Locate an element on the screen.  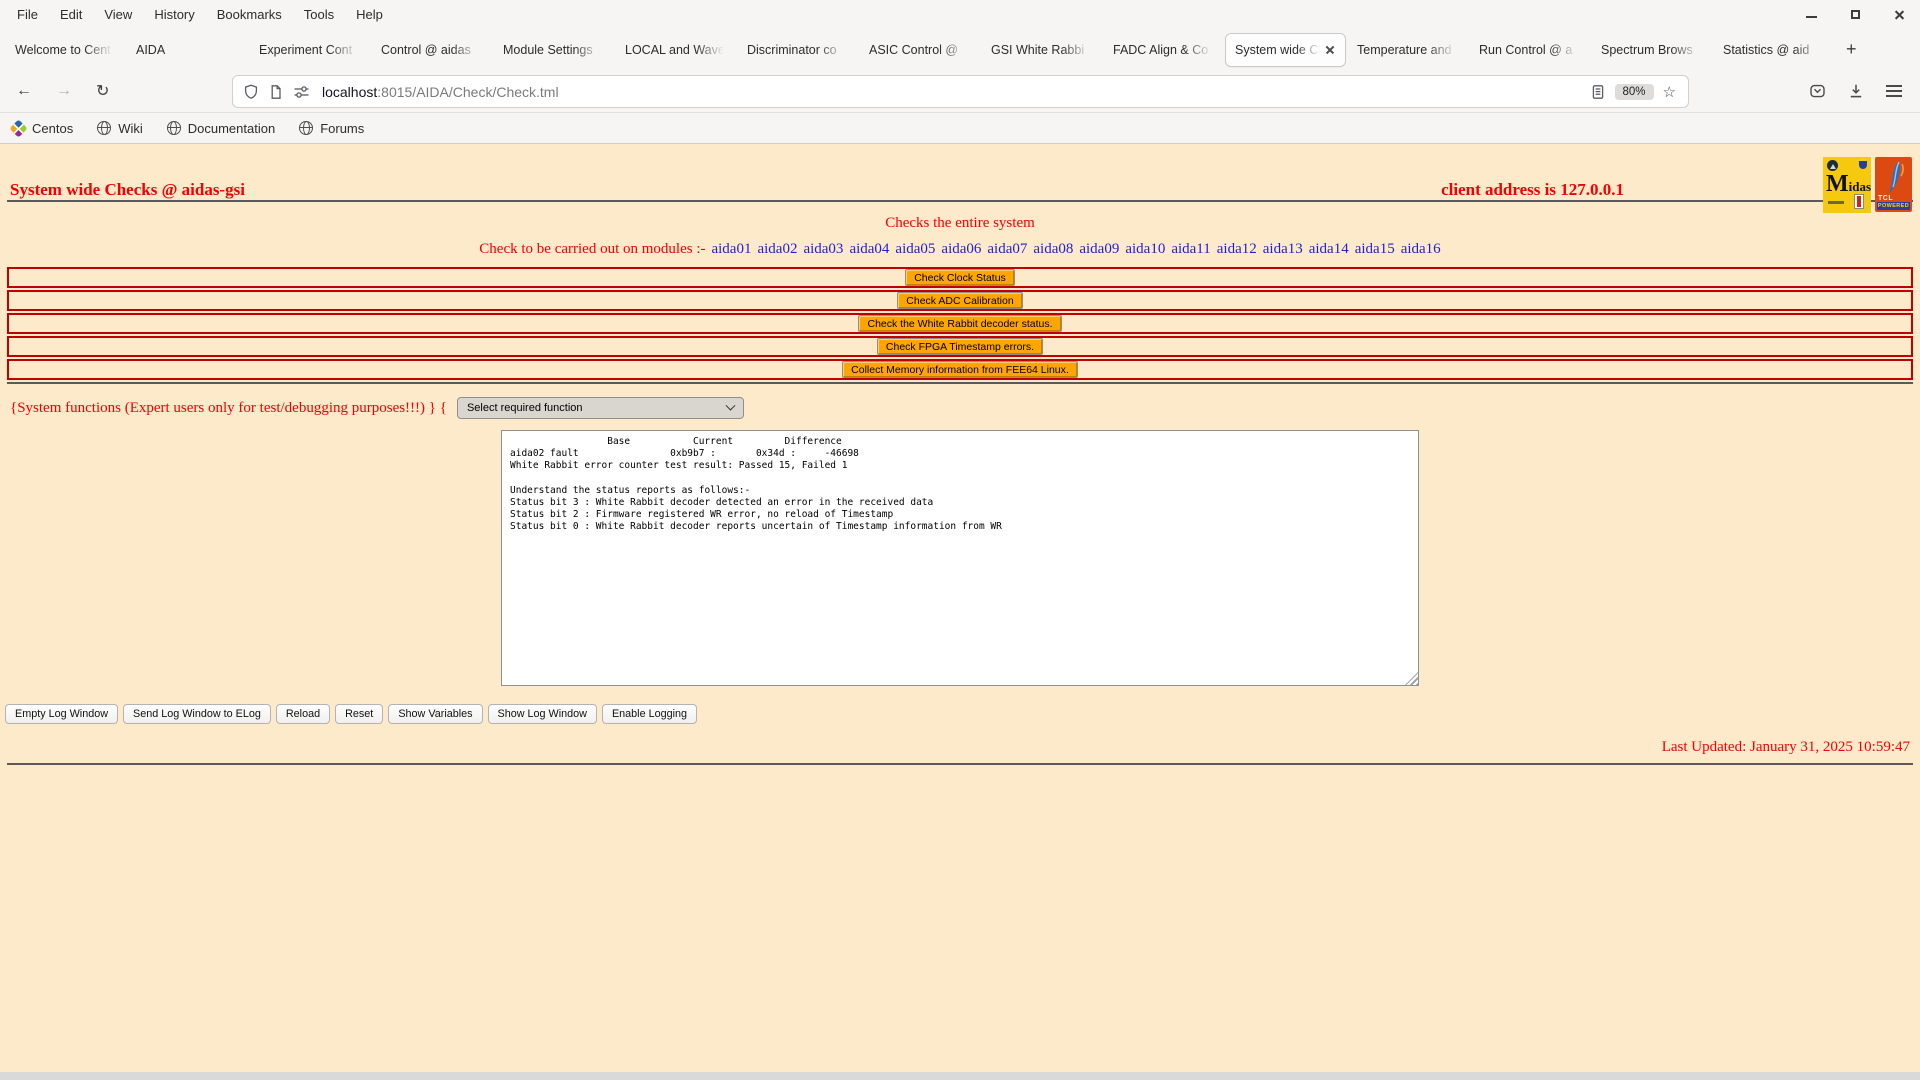
browser-tab: AIDA is located at coordinates (156, 50).